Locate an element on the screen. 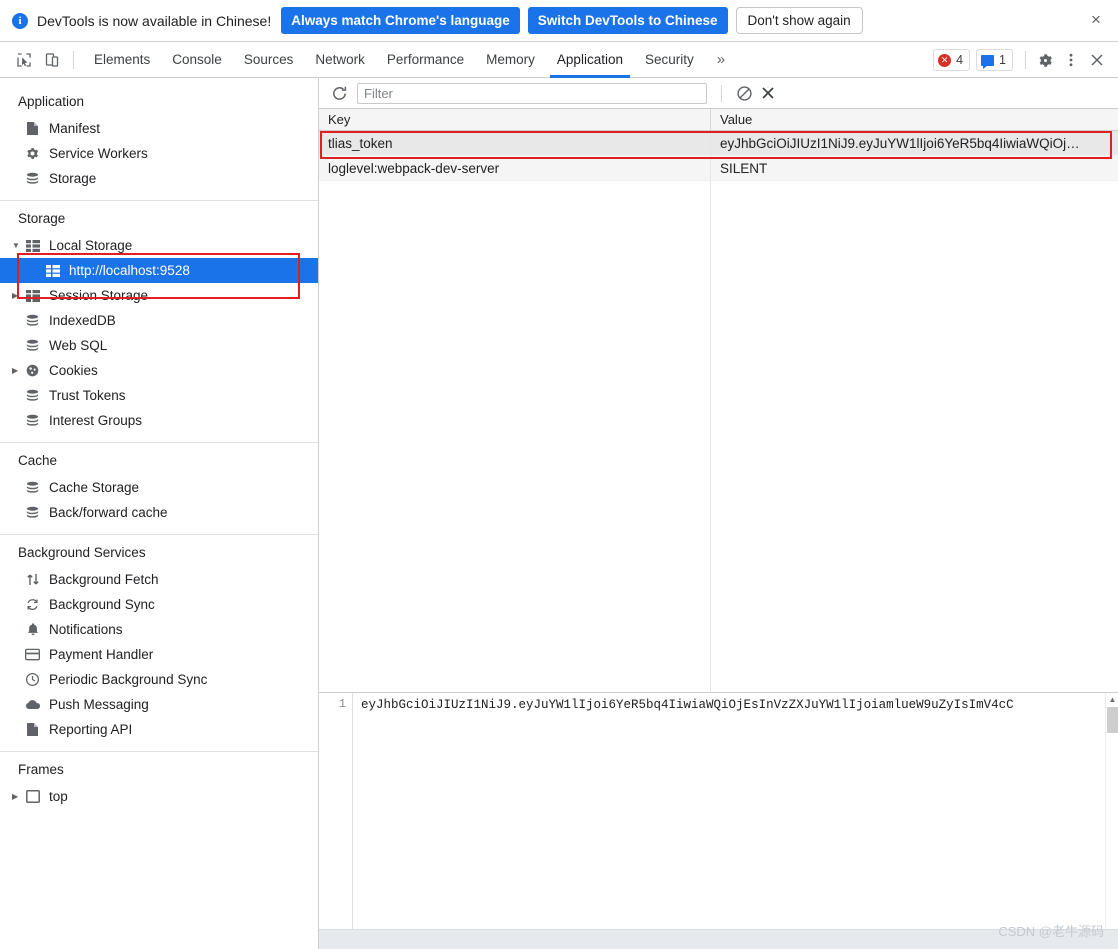  tab-application: Application is located at coordinates (590, 60).